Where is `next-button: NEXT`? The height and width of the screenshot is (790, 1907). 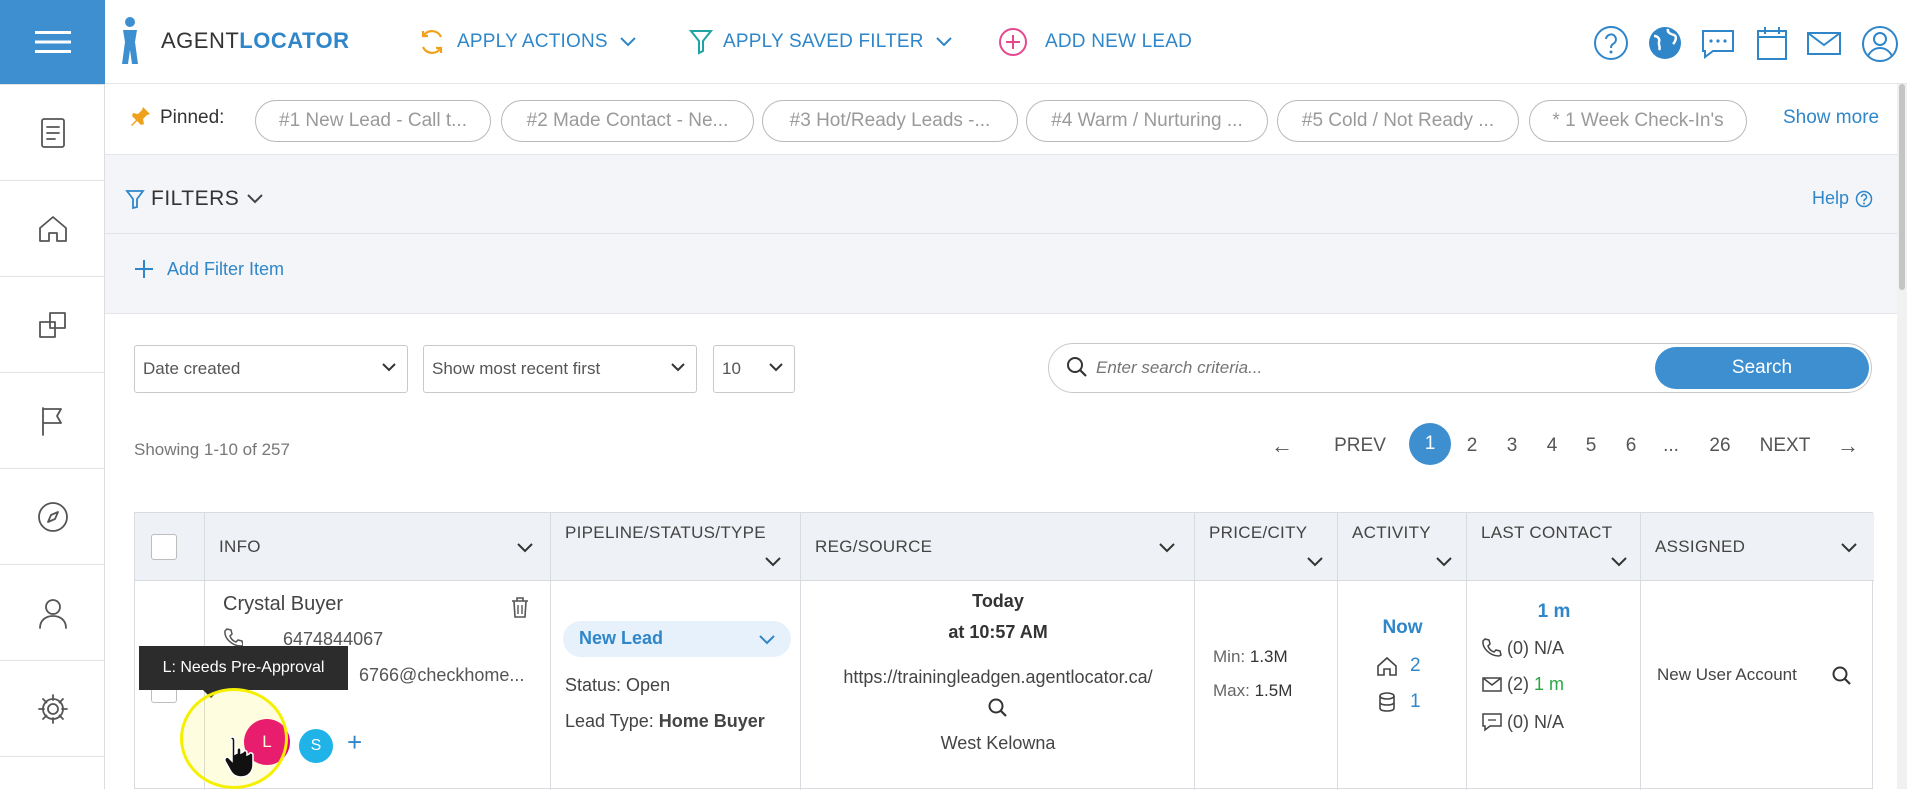
next-button: NEXT is located at coordinates (1785, 446).